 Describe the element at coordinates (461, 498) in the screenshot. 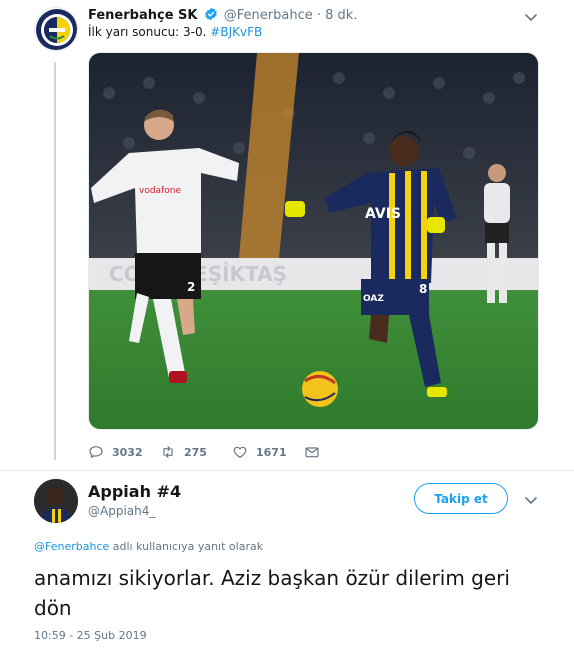

I see `follow-button: Takip et` at that location.